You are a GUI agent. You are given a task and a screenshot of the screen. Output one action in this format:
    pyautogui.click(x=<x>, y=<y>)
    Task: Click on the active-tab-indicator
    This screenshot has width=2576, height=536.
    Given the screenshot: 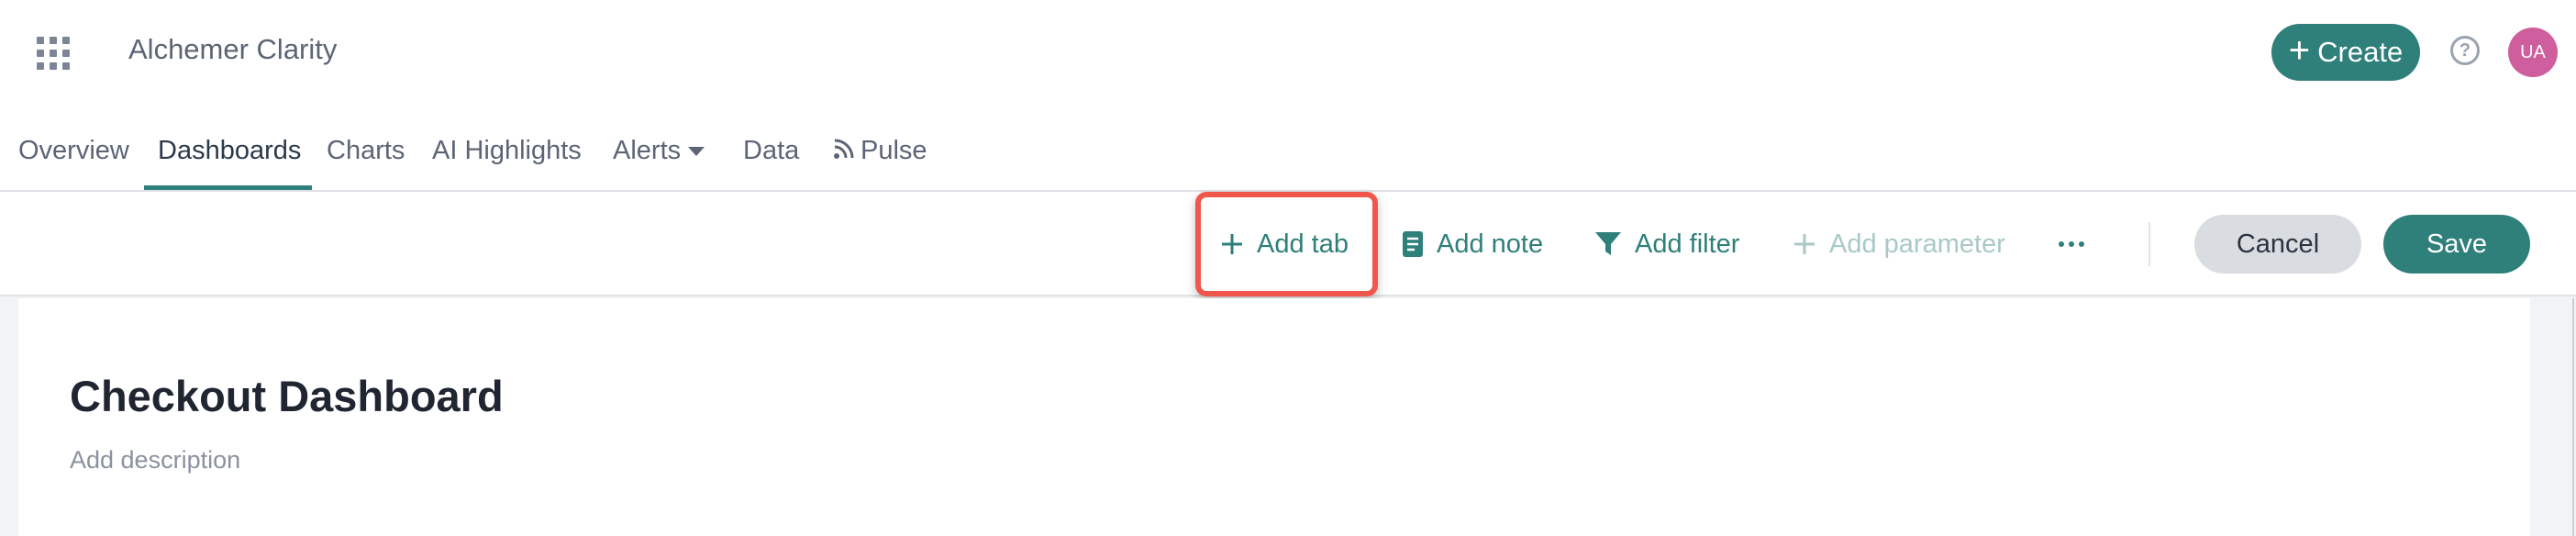 What is the action you would take?
    pyautogui.click(x=228, y=187)
    